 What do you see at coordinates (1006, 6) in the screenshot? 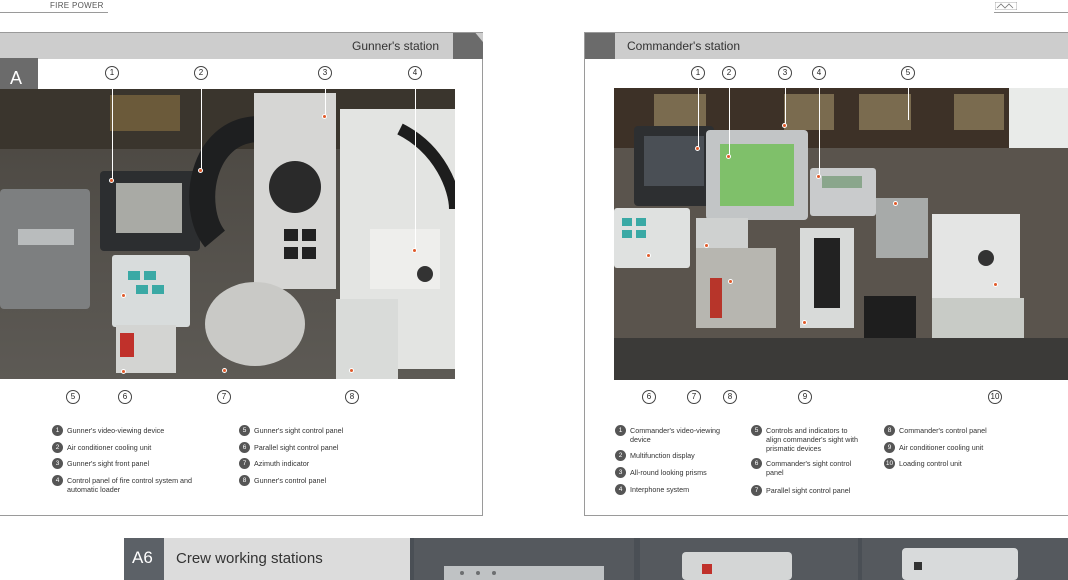
I see `brand-logo-icon` at bounding box center [1006, 6].